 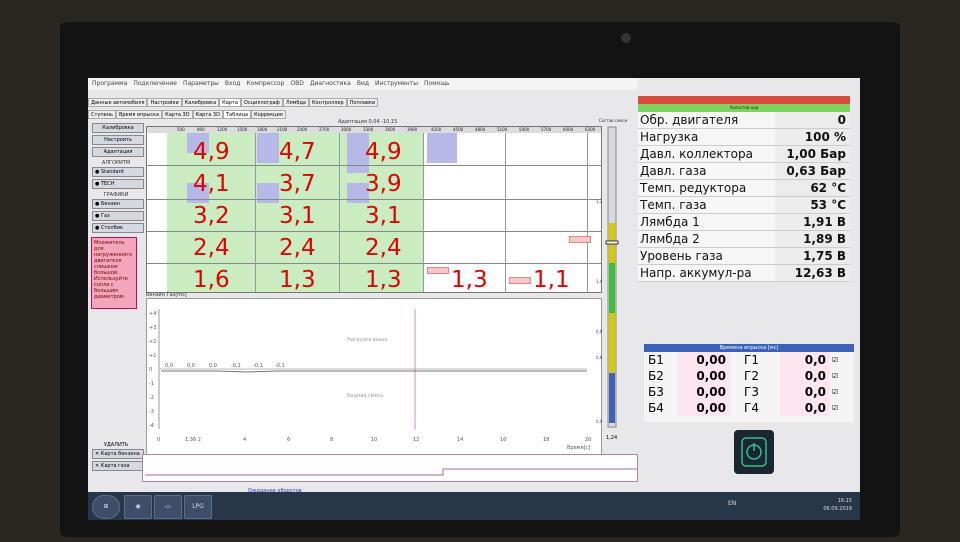 I want to click on adaptation-button: Адаптация, so click(x=118, y=152).